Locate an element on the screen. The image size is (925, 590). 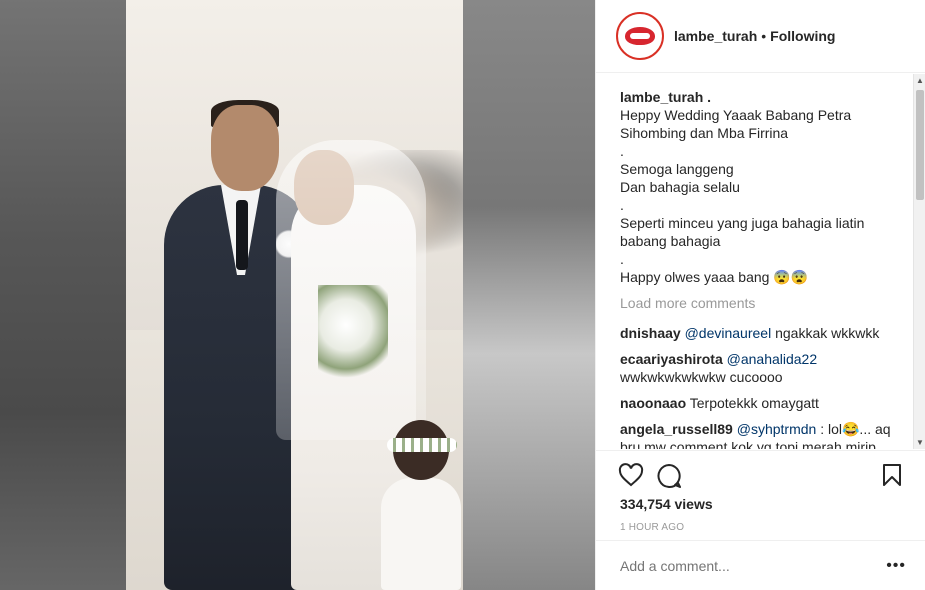
bookmark-icon is located at coordinates (892, 475).